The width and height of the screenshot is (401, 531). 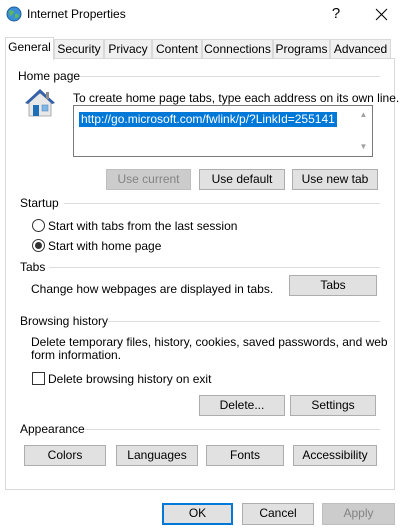 I want to click on home-page-divider, so click(x=229, y=76).